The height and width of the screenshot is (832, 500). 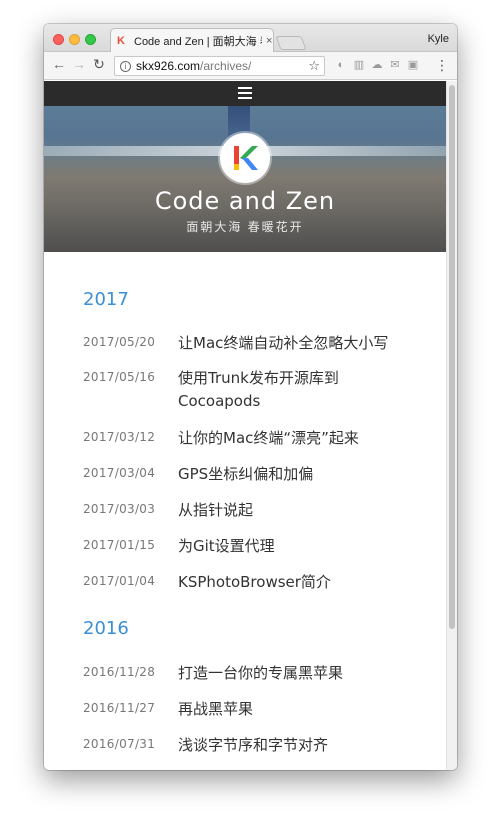 I want to click on post-date: 2016/07/31, so click(x=119, y=744).